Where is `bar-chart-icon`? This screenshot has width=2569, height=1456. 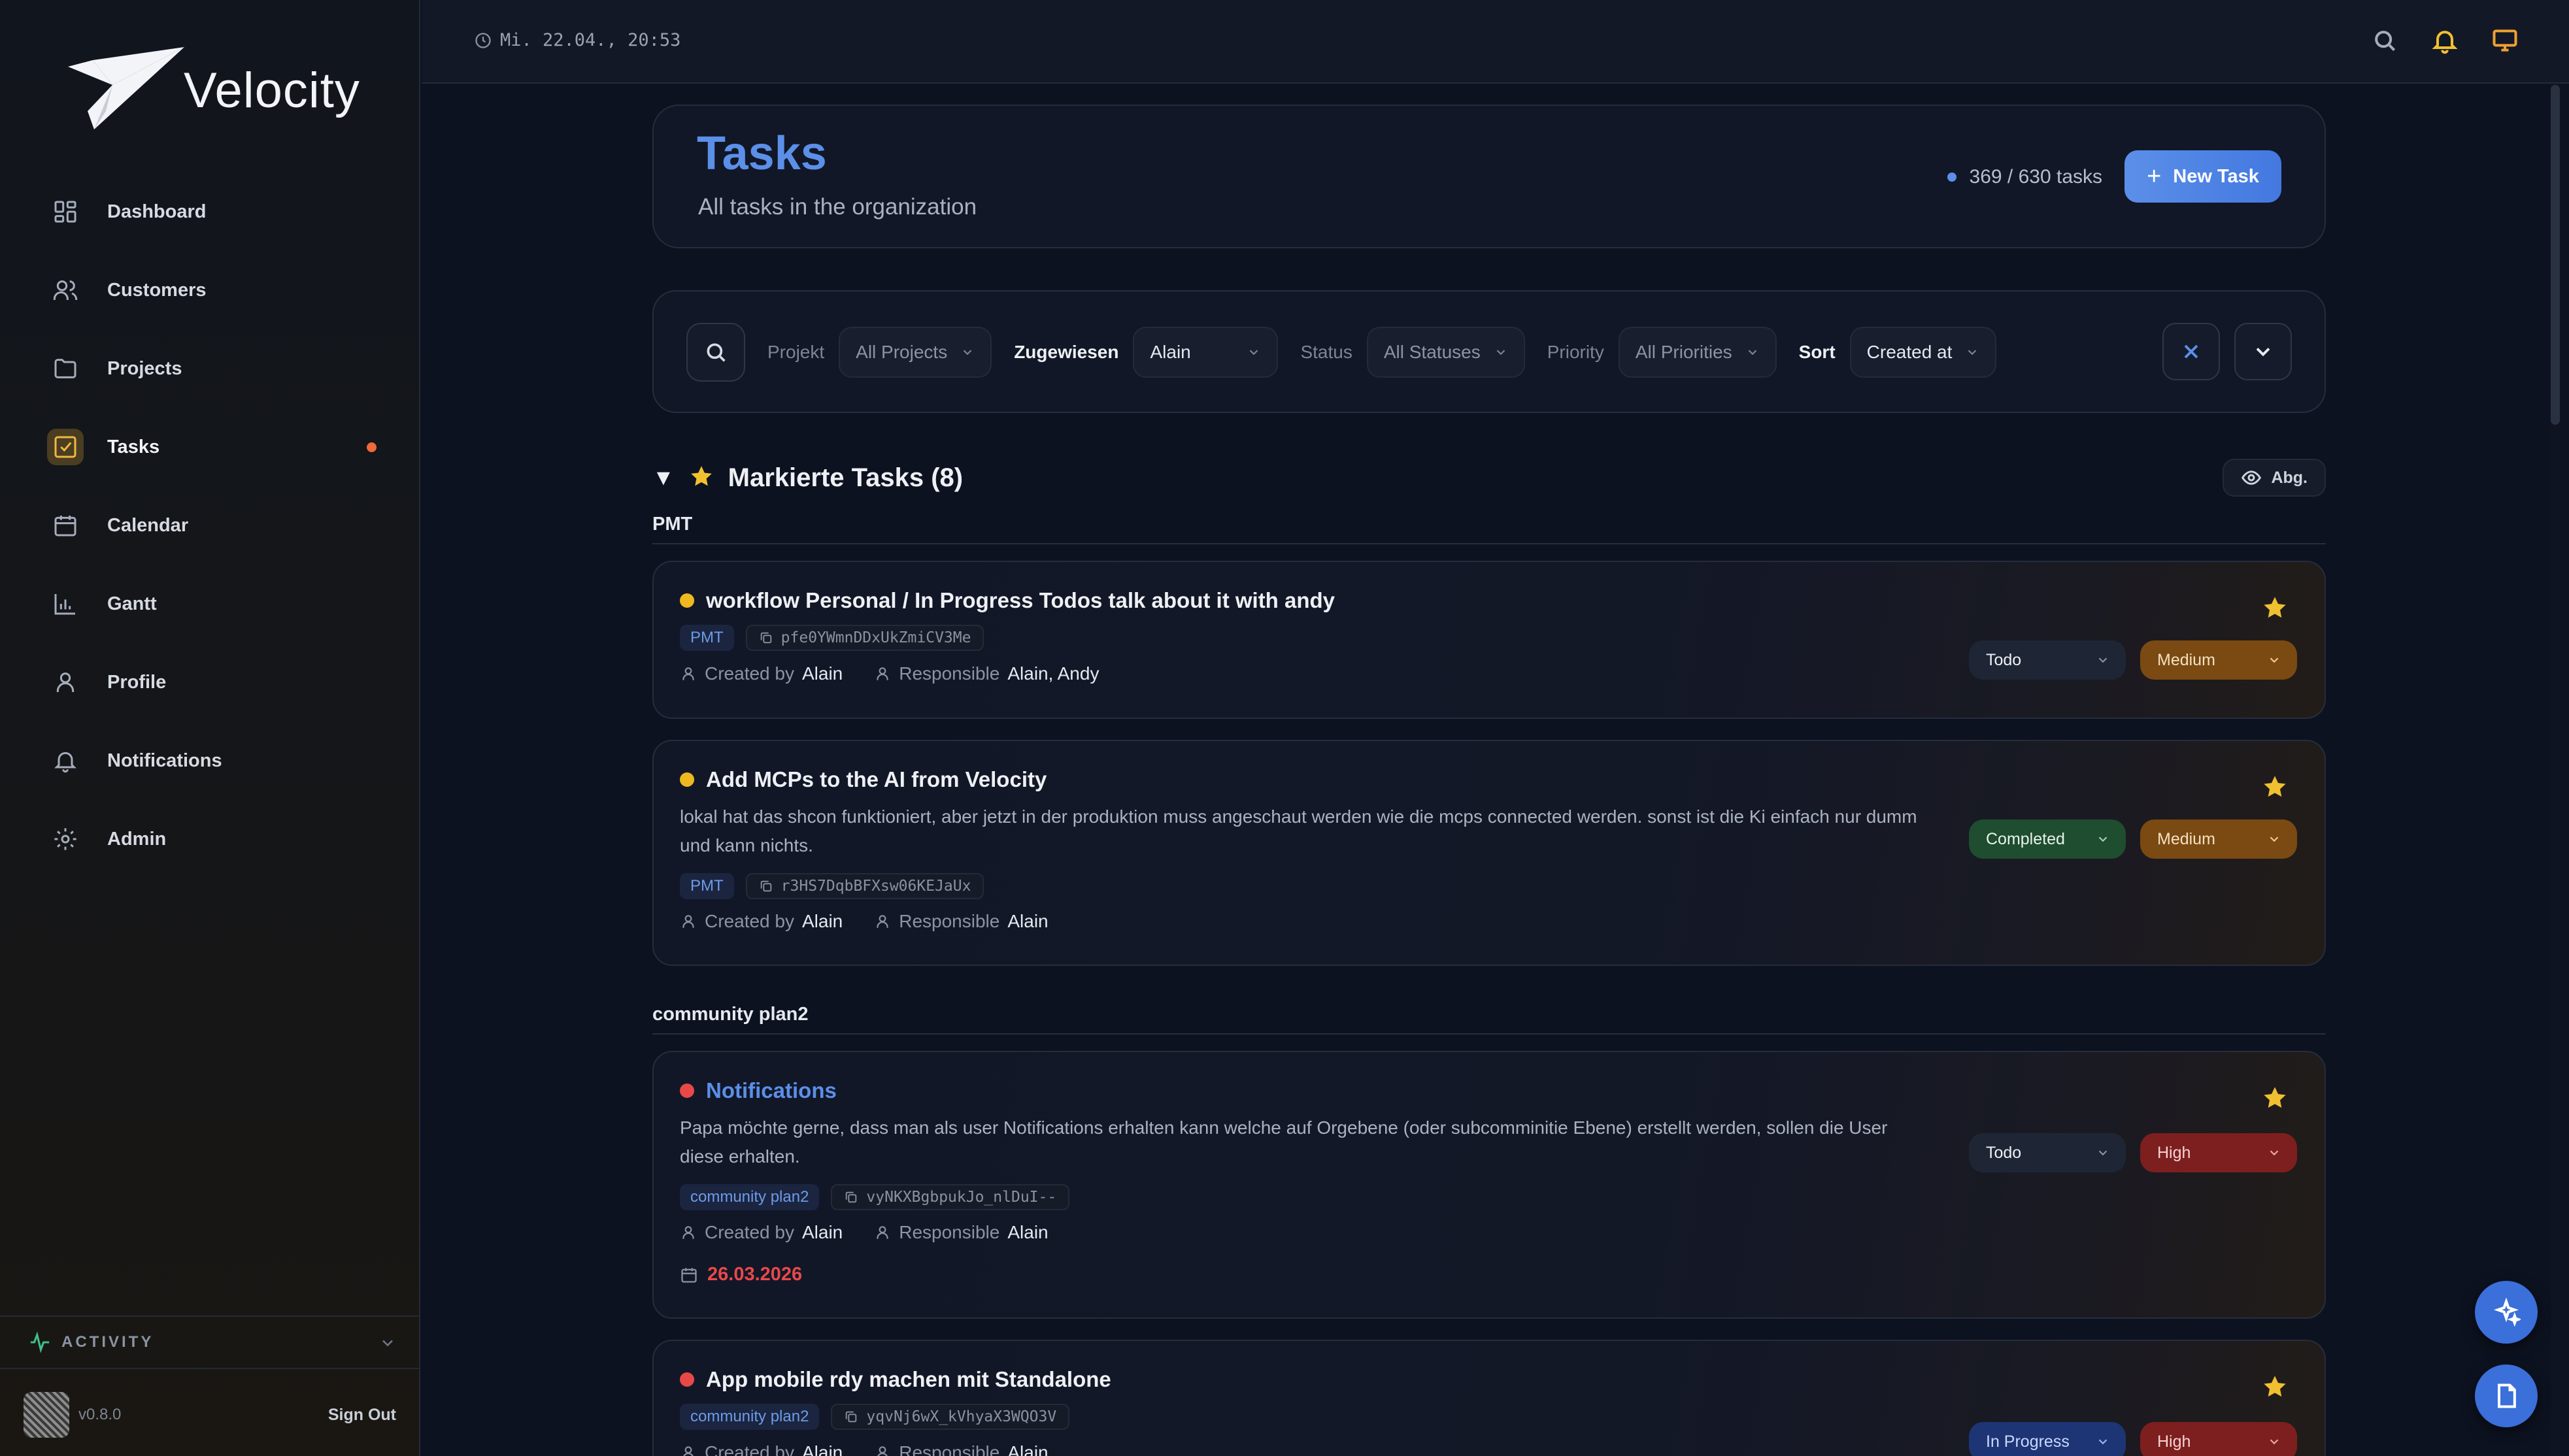
bar-chart-icon is located at coordinates (66, 604).